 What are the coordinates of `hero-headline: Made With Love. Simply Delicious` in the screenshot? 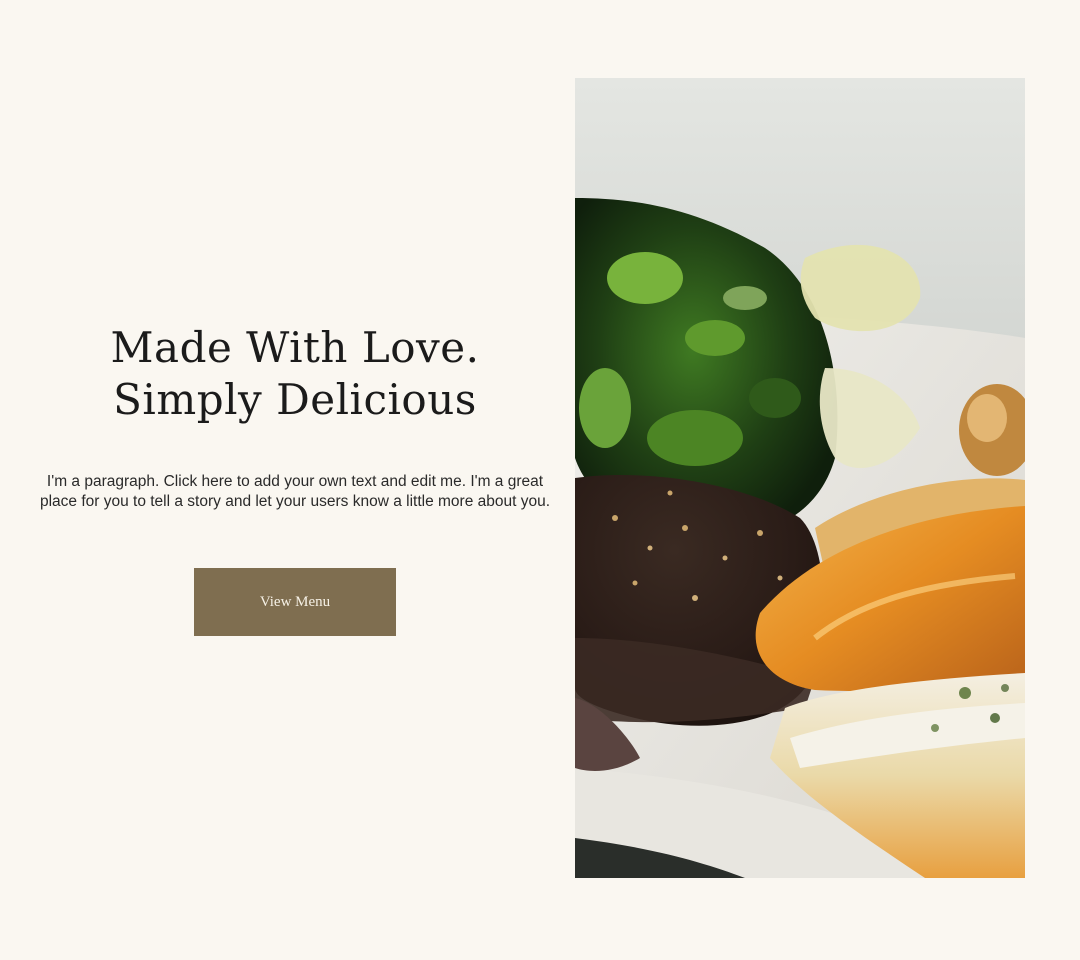 It's located at (295, 373).